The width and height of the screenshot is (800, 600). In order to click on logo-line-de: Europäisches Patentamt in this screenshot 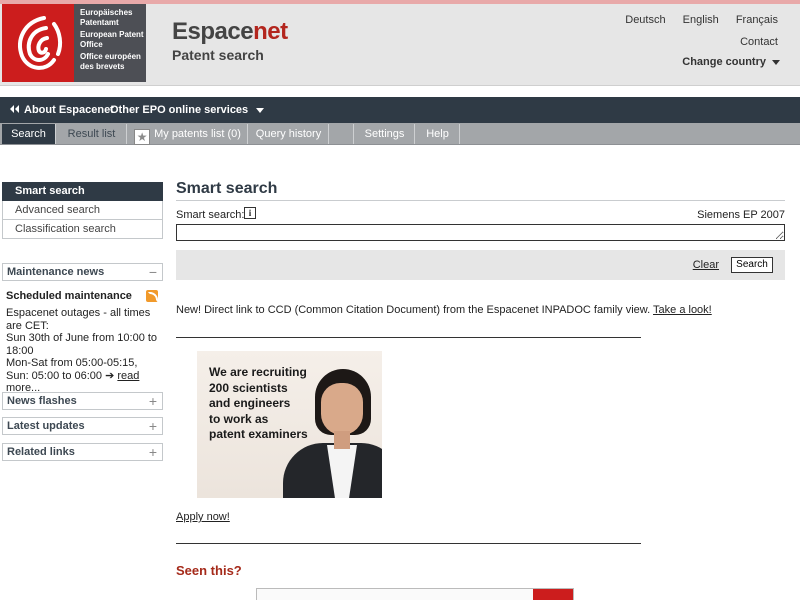, I will do `click(106, 17)`.